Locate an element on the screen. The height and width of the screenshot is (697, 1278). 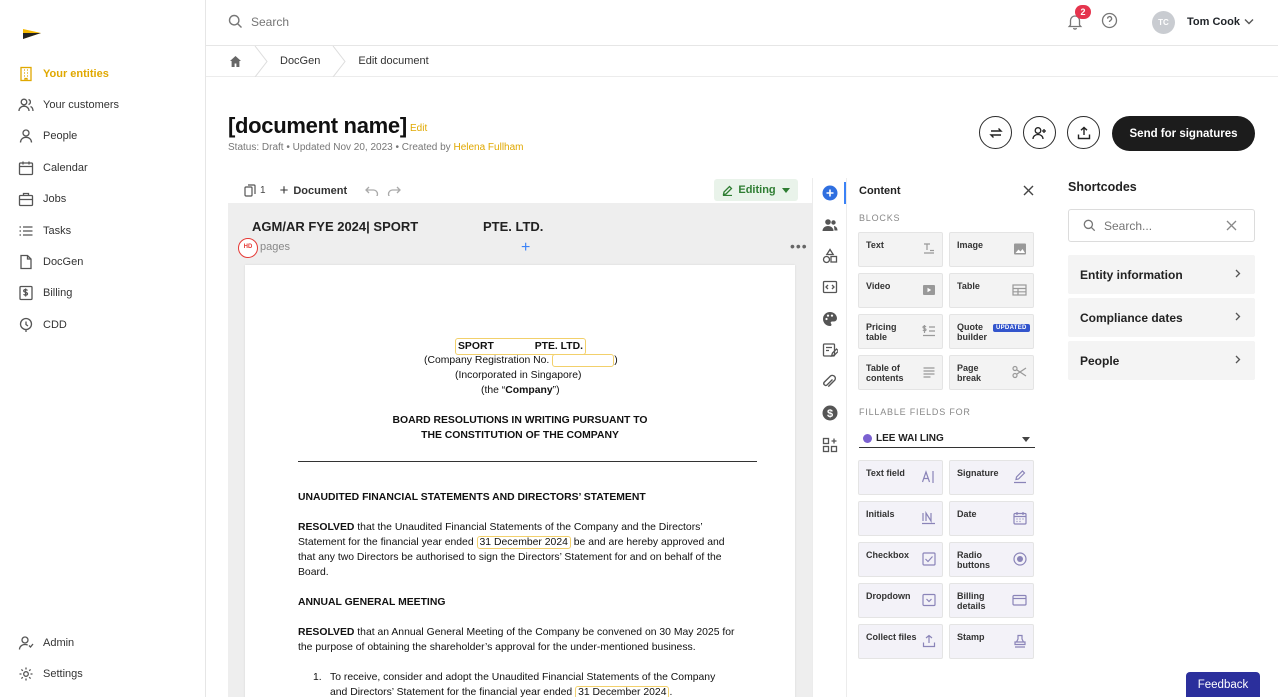
block-label: Date is located at coordinates (967, 514).